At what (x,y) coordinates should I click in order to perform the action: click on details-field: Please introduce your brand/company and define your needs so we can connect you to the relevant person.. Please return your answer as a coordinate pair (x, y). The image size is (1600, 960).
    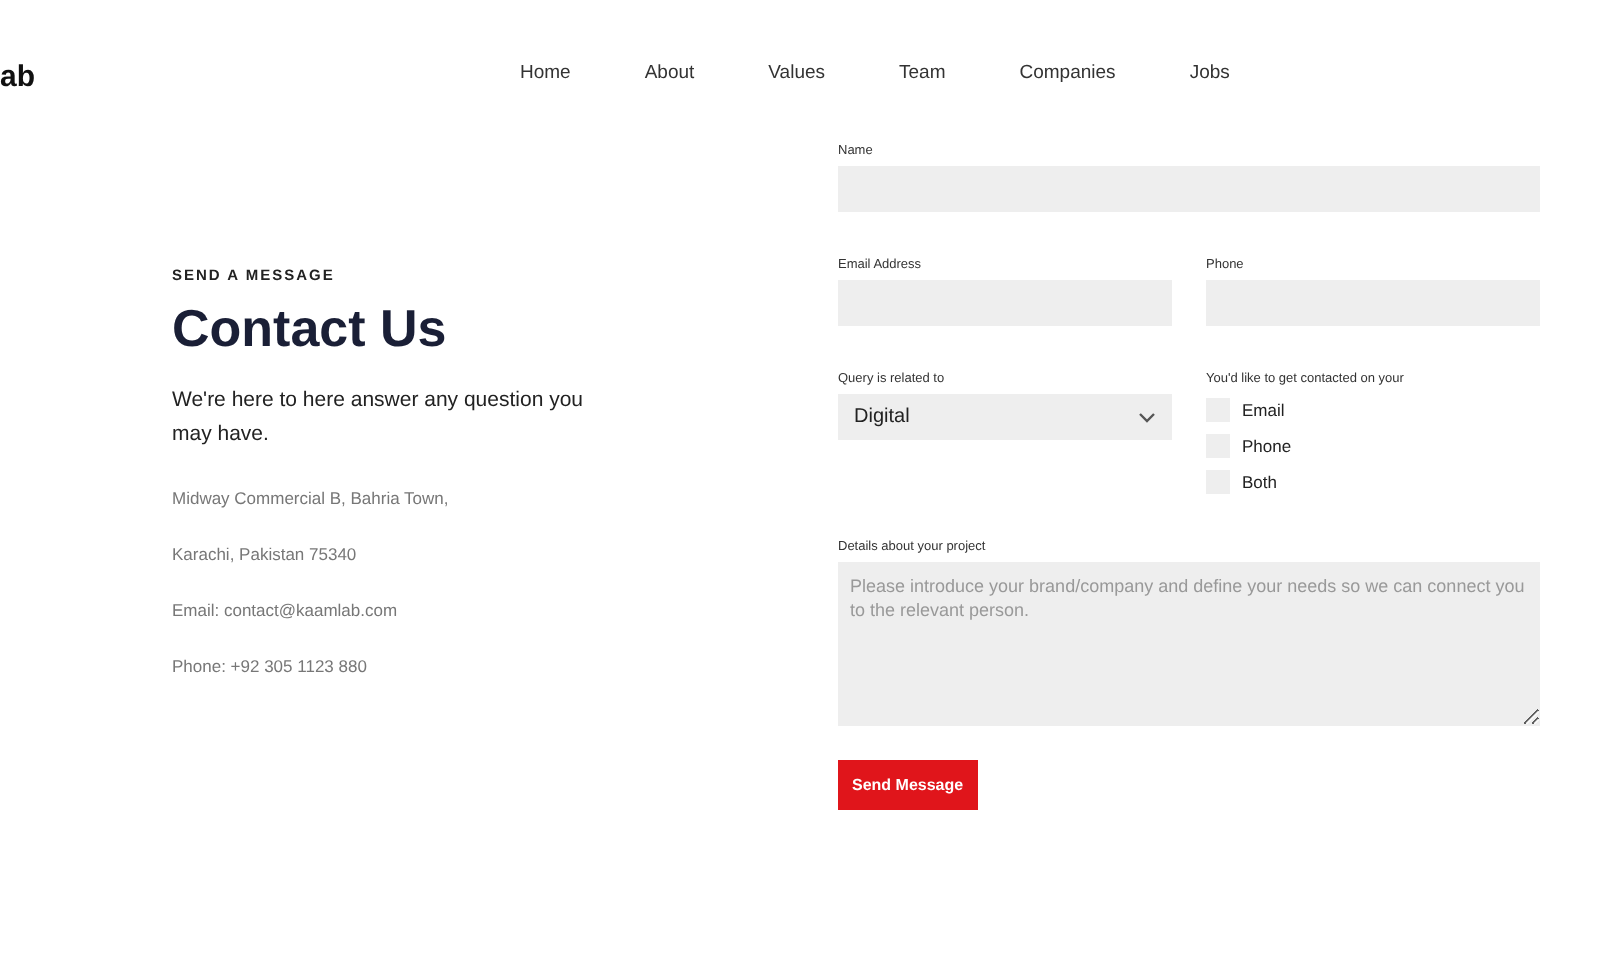
    Looking at the image, I should click on (1189, 644).